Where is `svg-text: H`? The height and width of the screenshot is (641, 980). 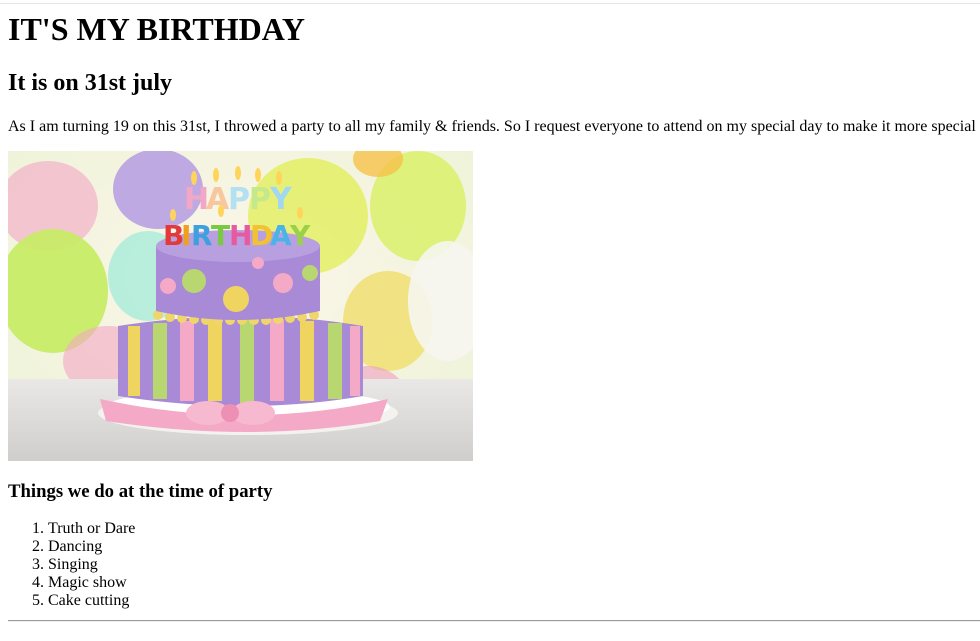 svg-text: H is located at coordinates (240, 235).